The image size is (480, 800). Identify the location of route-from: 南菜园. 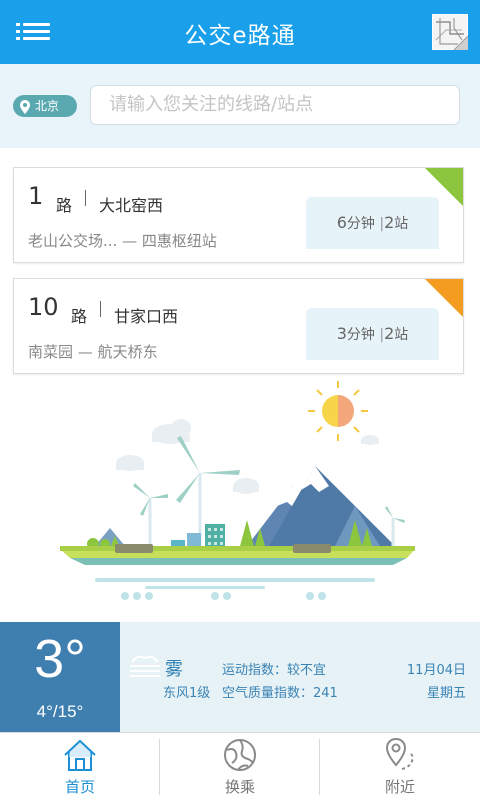
(51, 352).